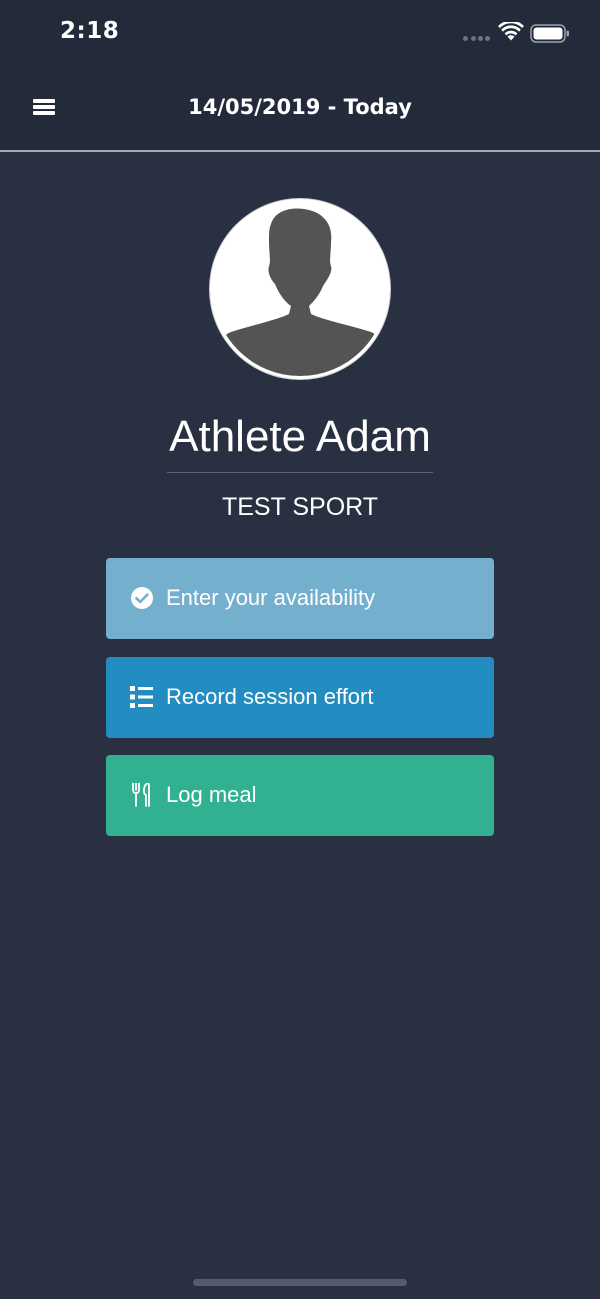 This screenshot has height=1299, width=600. What do you see at coordinates (271, 597) in the screenshot?
I see `availability-label: Enter your availability` at bounding box center [271, 597].